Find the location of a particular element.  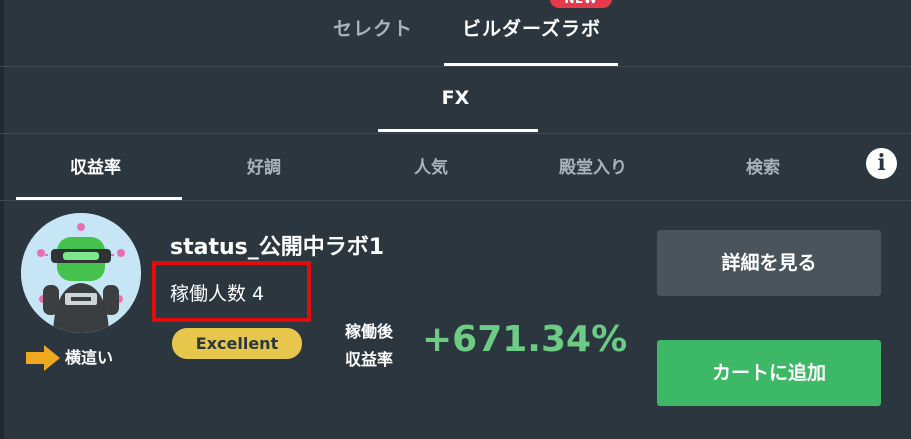

arrow-right-icon is located at coordinates (43, 358).